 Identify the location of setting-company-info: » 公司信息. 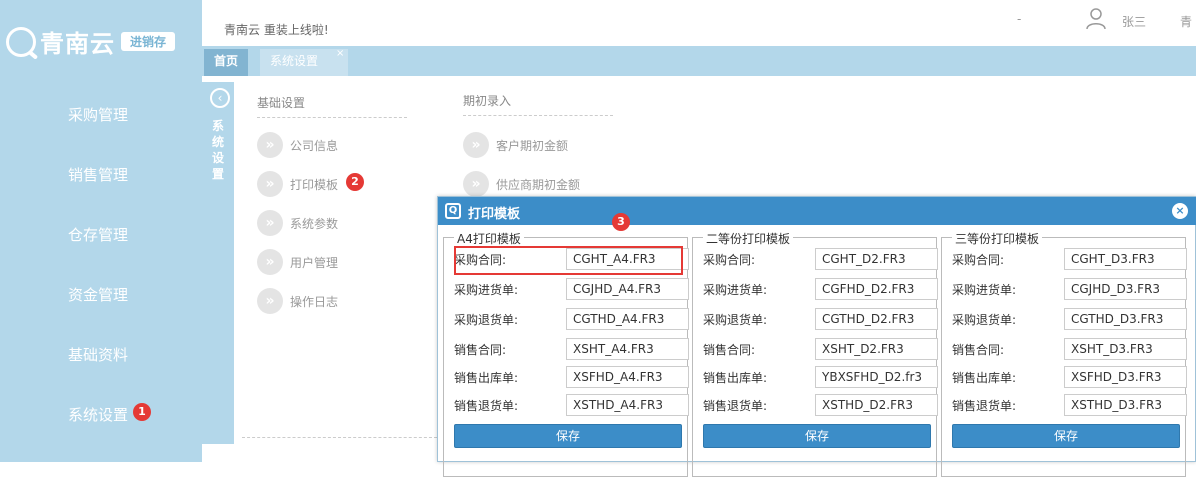
(297, 145).